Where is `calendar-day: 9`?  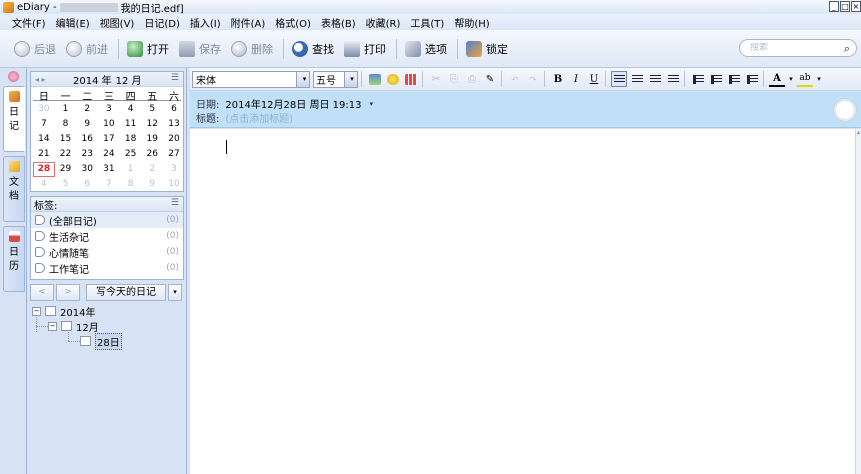 calendar-day: 9 is located at coordinates (152, 184).